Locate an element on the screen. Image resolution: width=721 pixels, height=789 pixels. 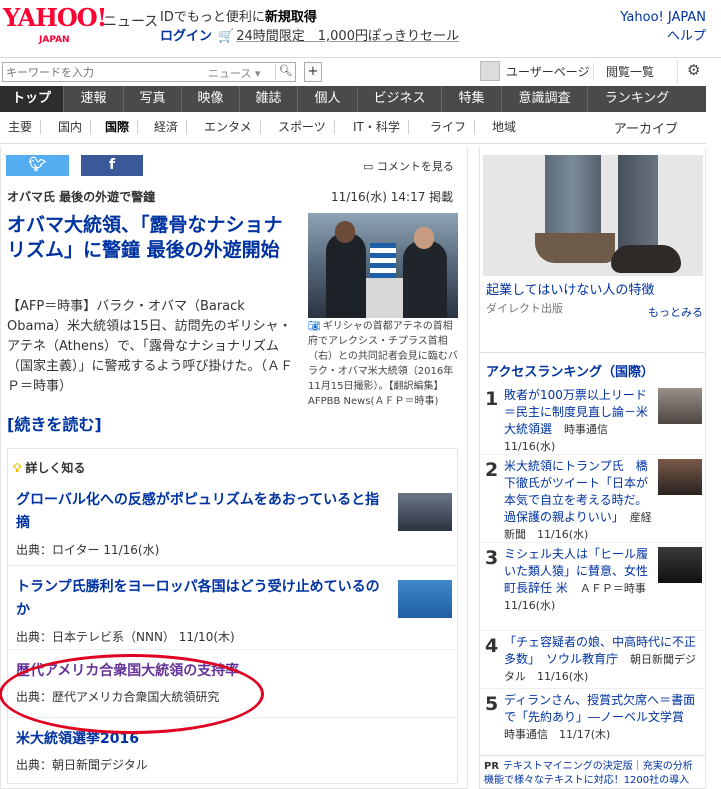
search-category-select: ニュース ▾ is located at coordinates (234, 73).